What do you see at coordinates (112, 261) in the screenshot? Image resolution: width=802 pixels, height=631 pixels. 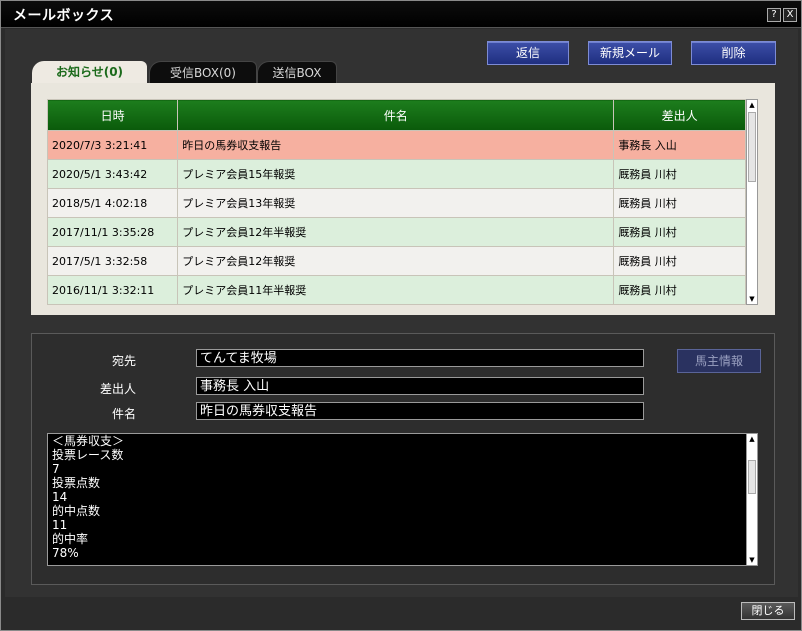 I see `row-date: 2017/5/1 3:32:58` at bounding box center [112, 261].